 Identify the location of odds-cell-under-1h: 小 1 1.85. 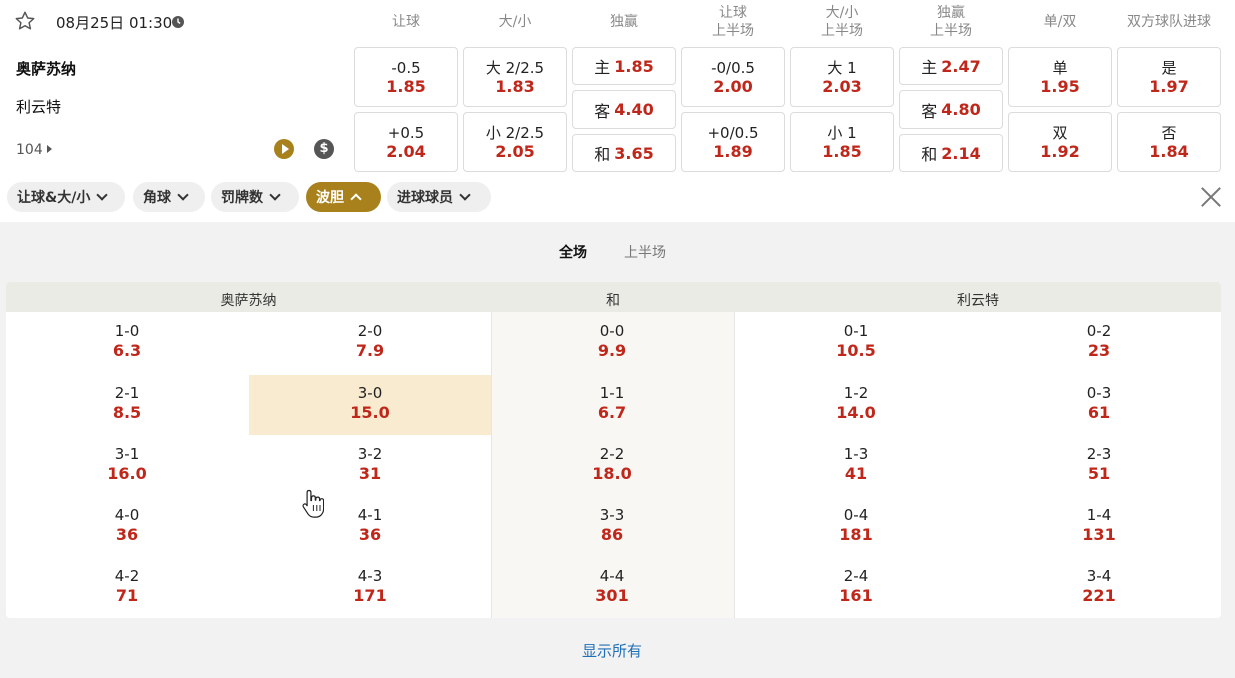
(842, 142).